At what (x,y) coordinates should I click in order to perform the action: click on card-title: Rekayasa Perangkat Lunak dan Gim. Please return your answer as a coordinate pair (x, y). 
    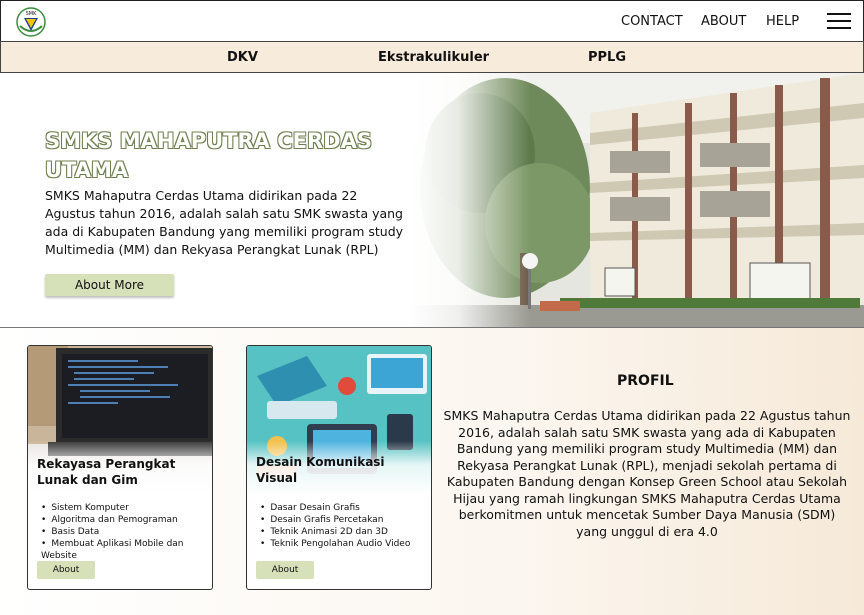
    Looking at the image, I should click on (106, 472).